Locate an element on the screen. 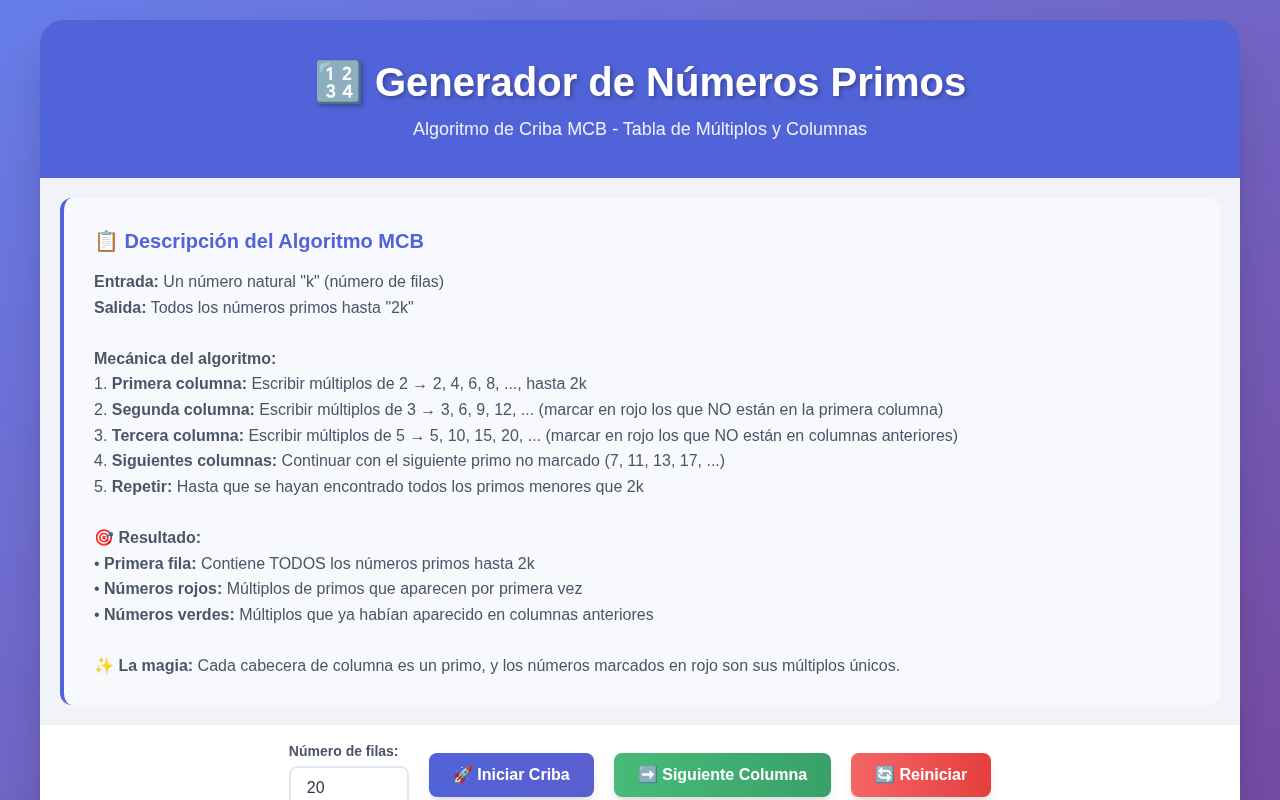  description-line: Salida: Todos los números primos hasta "2k" is located at coordinates (254, 307).